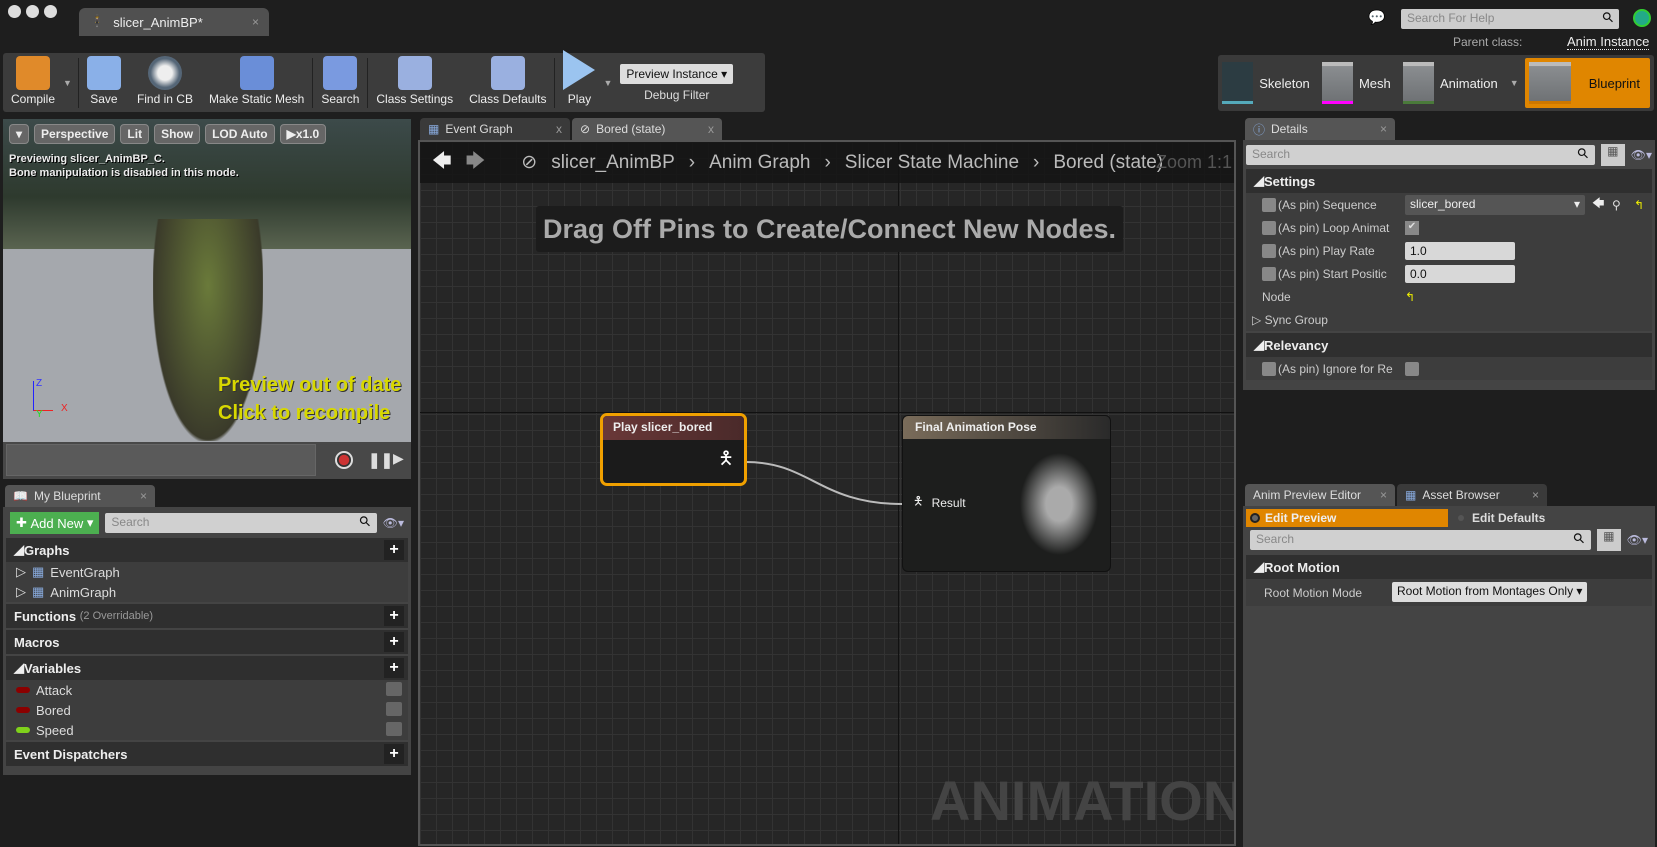 This screenshot has width=1657, height=847. Describe the element at coordinates (1587, 83) in the screenshot. I see `blueprint-mode-button: Blueprint` at that location.